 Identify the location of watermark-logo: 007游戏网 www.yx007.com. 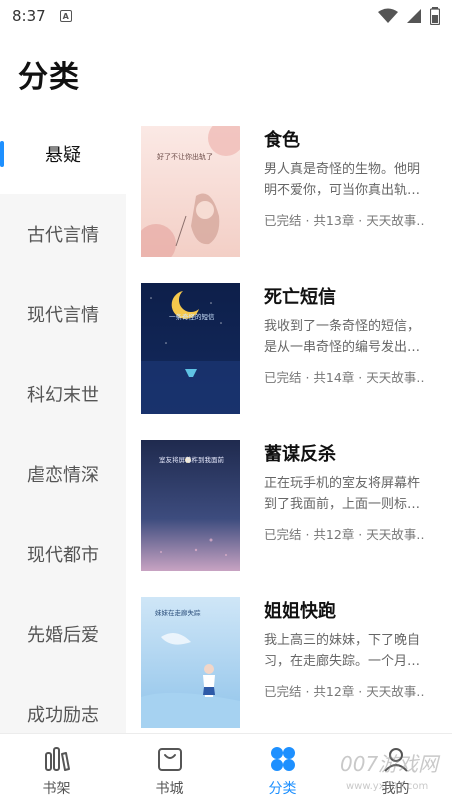
(391, 770).